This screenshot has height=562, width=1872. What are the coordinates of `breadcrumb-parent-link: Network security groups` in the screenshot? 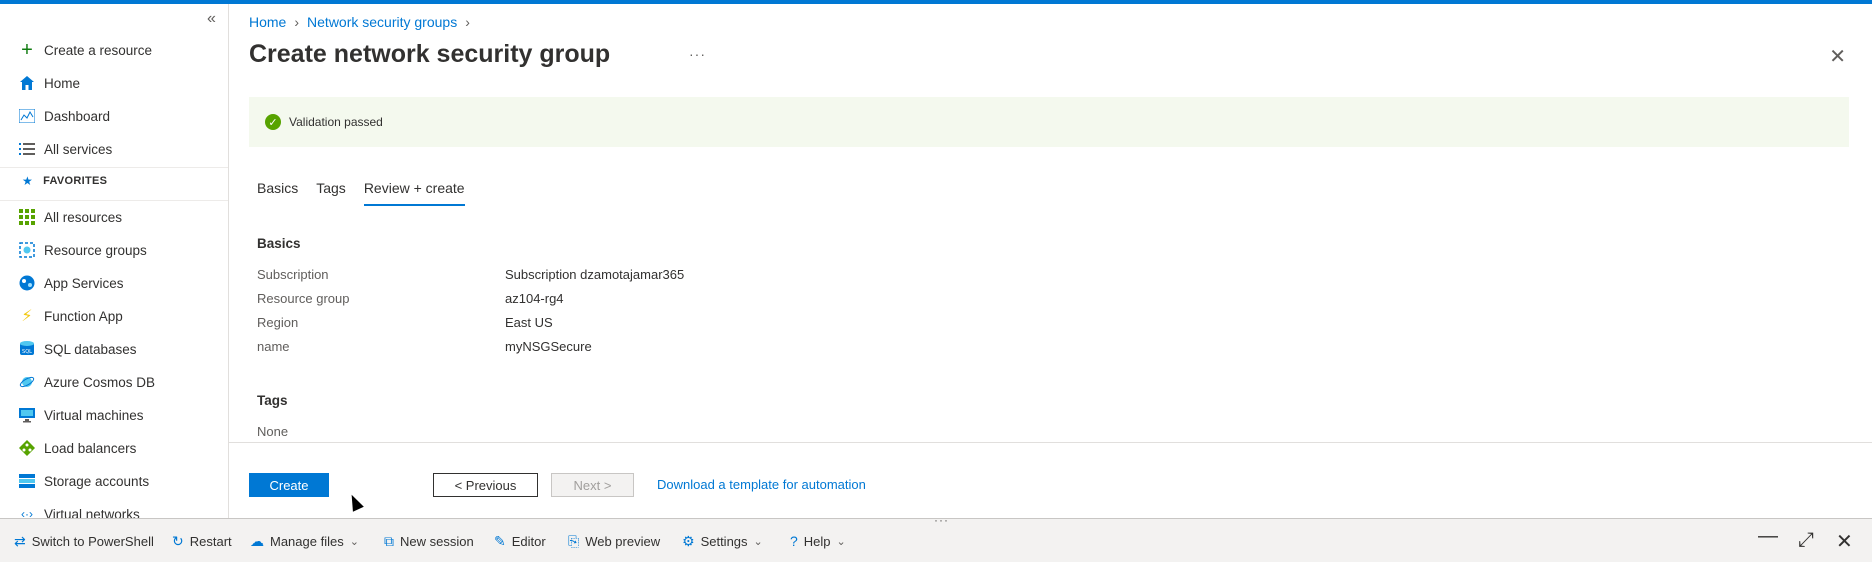 It's located at (382, 22).